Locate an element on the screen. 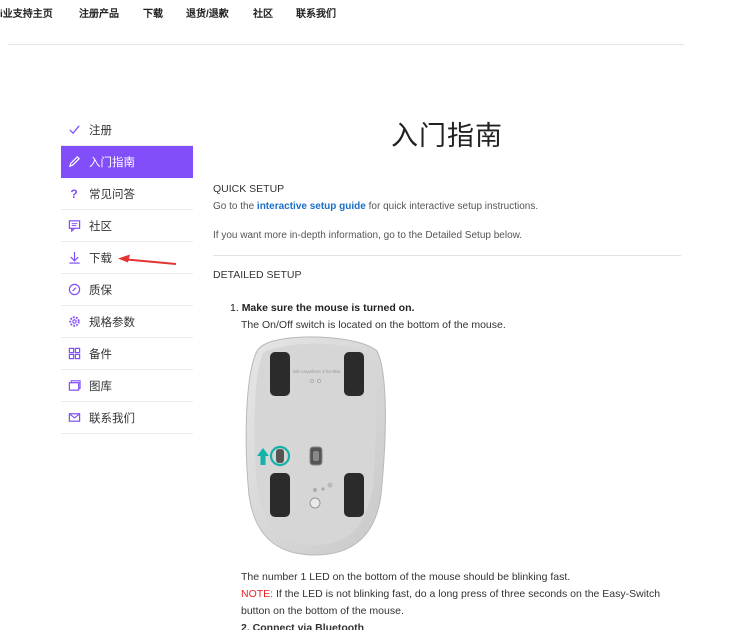 The height and width of the screenshot is (630, 746). sidebar-item-label: 常见问答 is located at coordinates (112, 194).